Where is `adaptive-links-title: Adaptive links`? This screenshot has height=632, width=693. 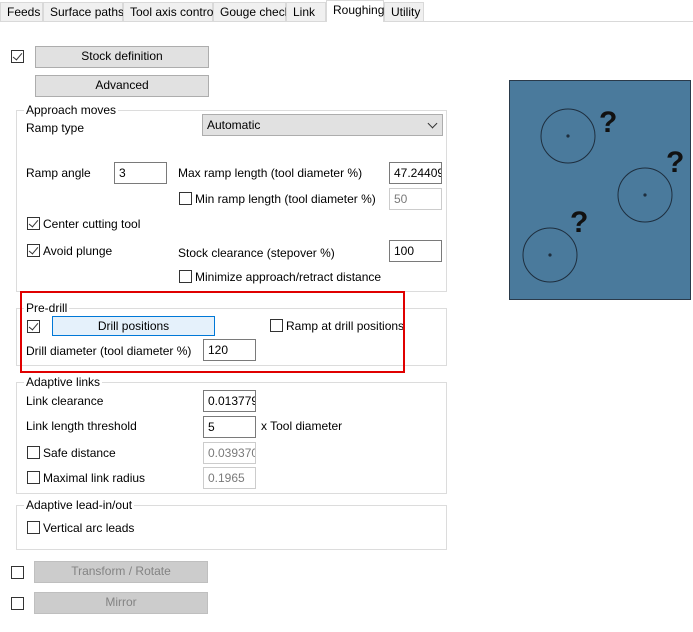
adaptive-links-title: Adaptive links is located at coordinates (63, 382).